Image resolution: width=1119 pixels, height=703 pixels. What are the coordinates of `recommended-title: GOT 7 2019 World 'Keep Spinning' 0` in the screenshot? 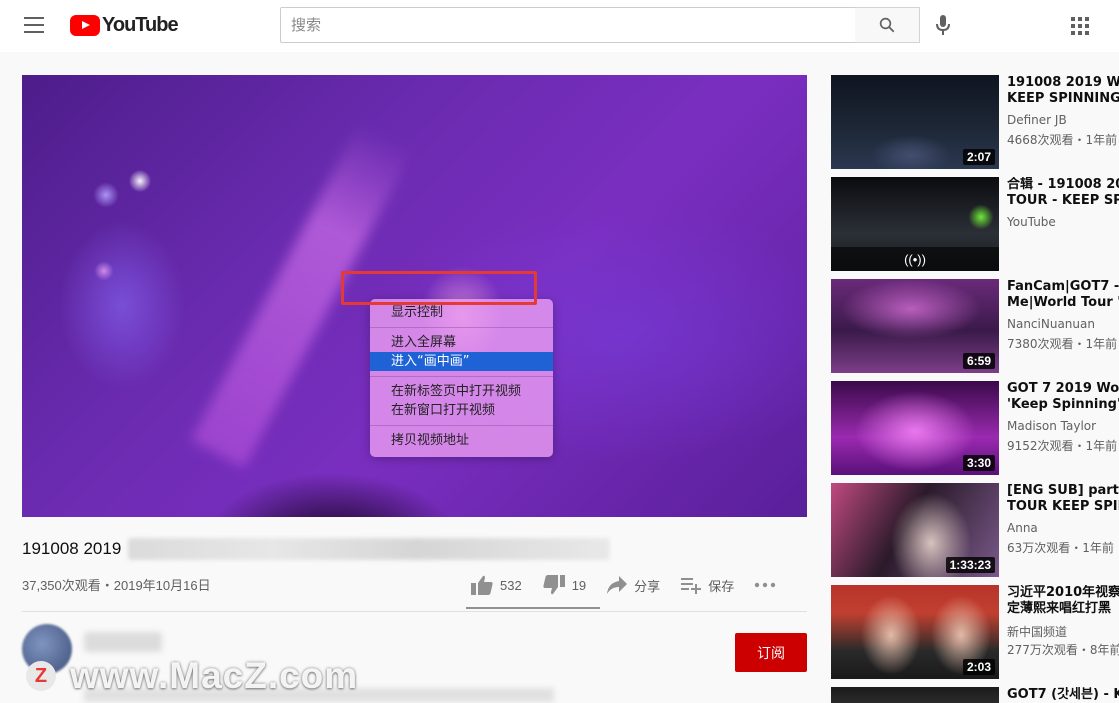 It's located at (1063, 397).